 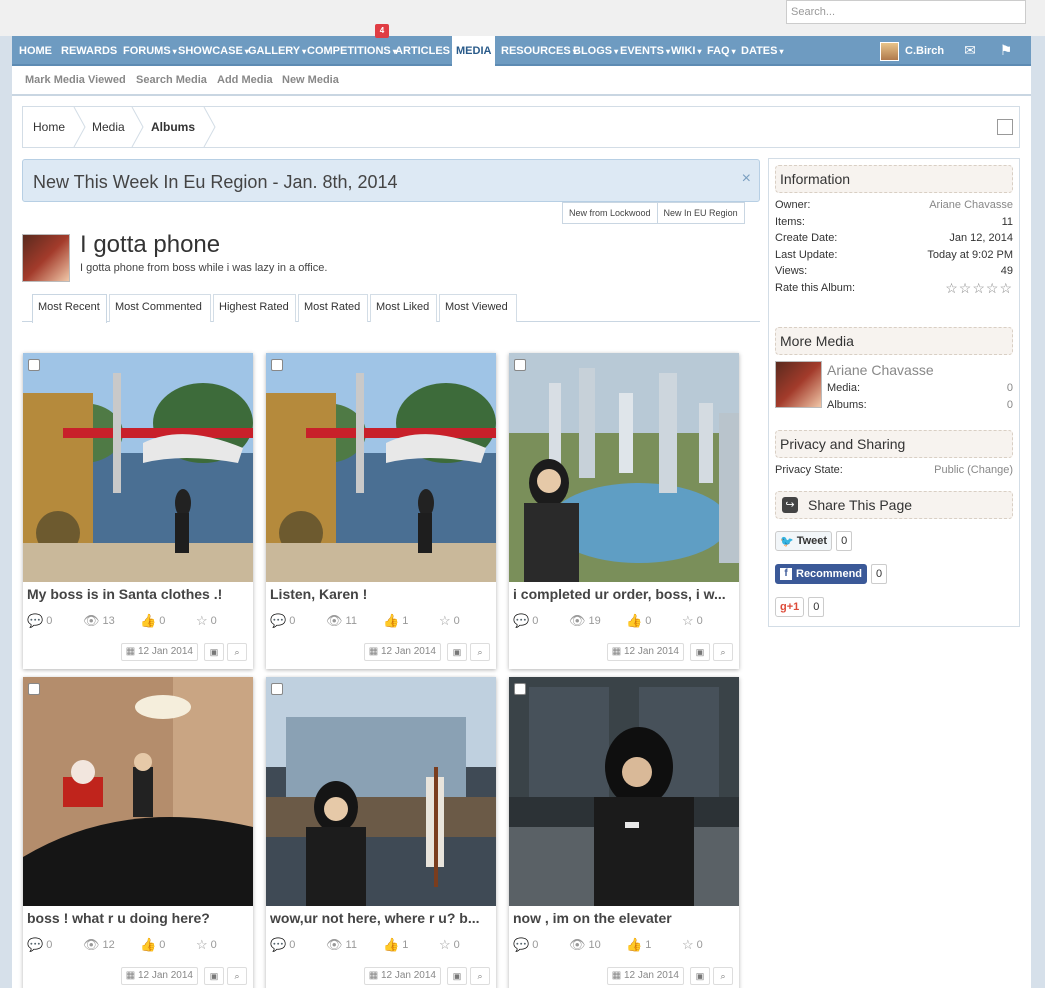 I want to click on flag-icon: ⚑, so click(x=1006, y=50).